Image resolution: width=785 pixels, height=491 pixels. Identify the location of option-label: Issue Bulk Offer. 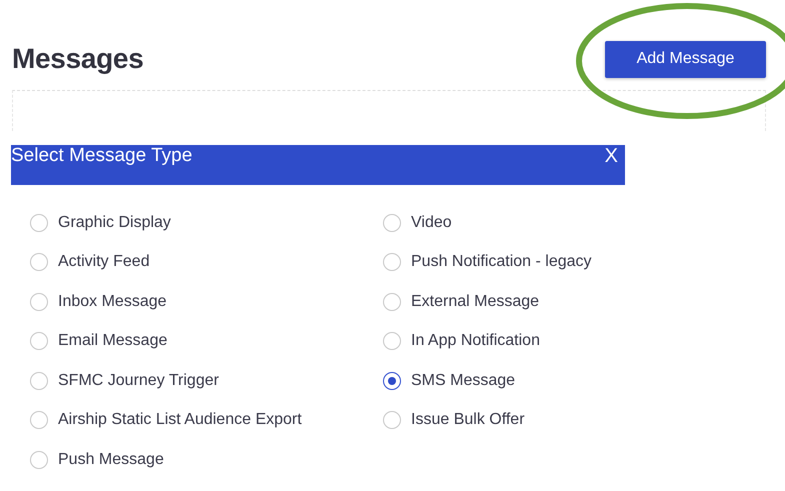
(468, 420).